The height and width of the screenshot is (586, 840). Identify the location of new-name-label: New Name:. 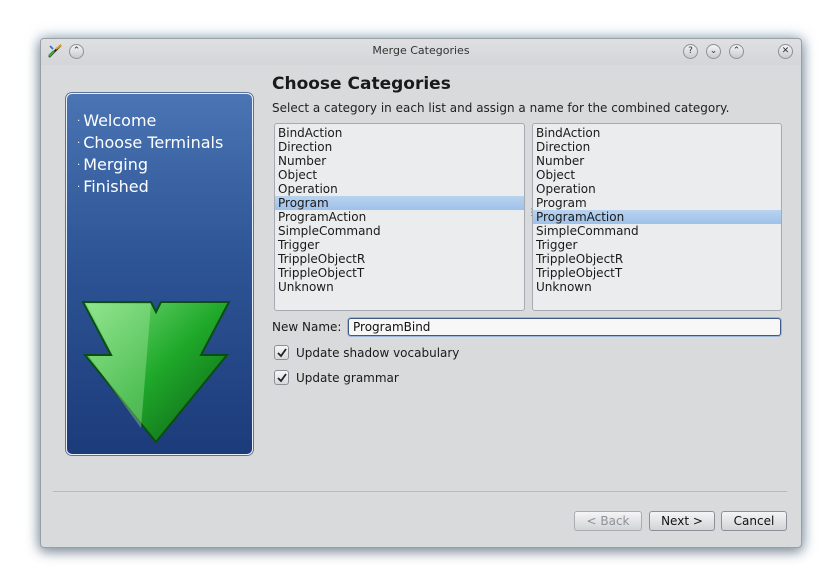
(307, 327).